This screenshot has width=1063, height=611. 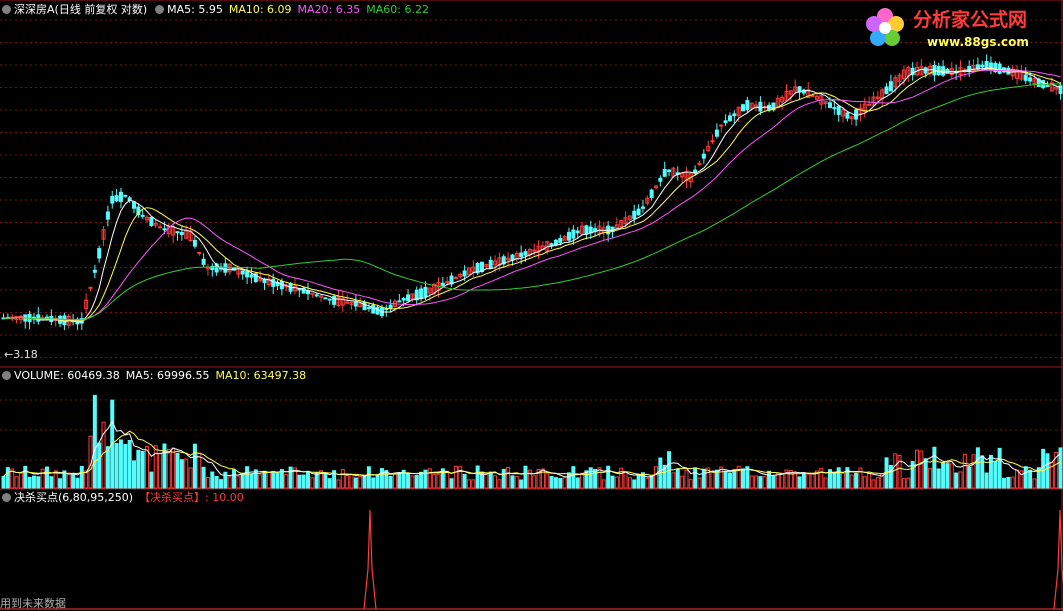 I want to click on indicator-panel-header: 决杀买点(6,80,95,250) 【决杀买点】: 10.00, so click(x=125, y=497).